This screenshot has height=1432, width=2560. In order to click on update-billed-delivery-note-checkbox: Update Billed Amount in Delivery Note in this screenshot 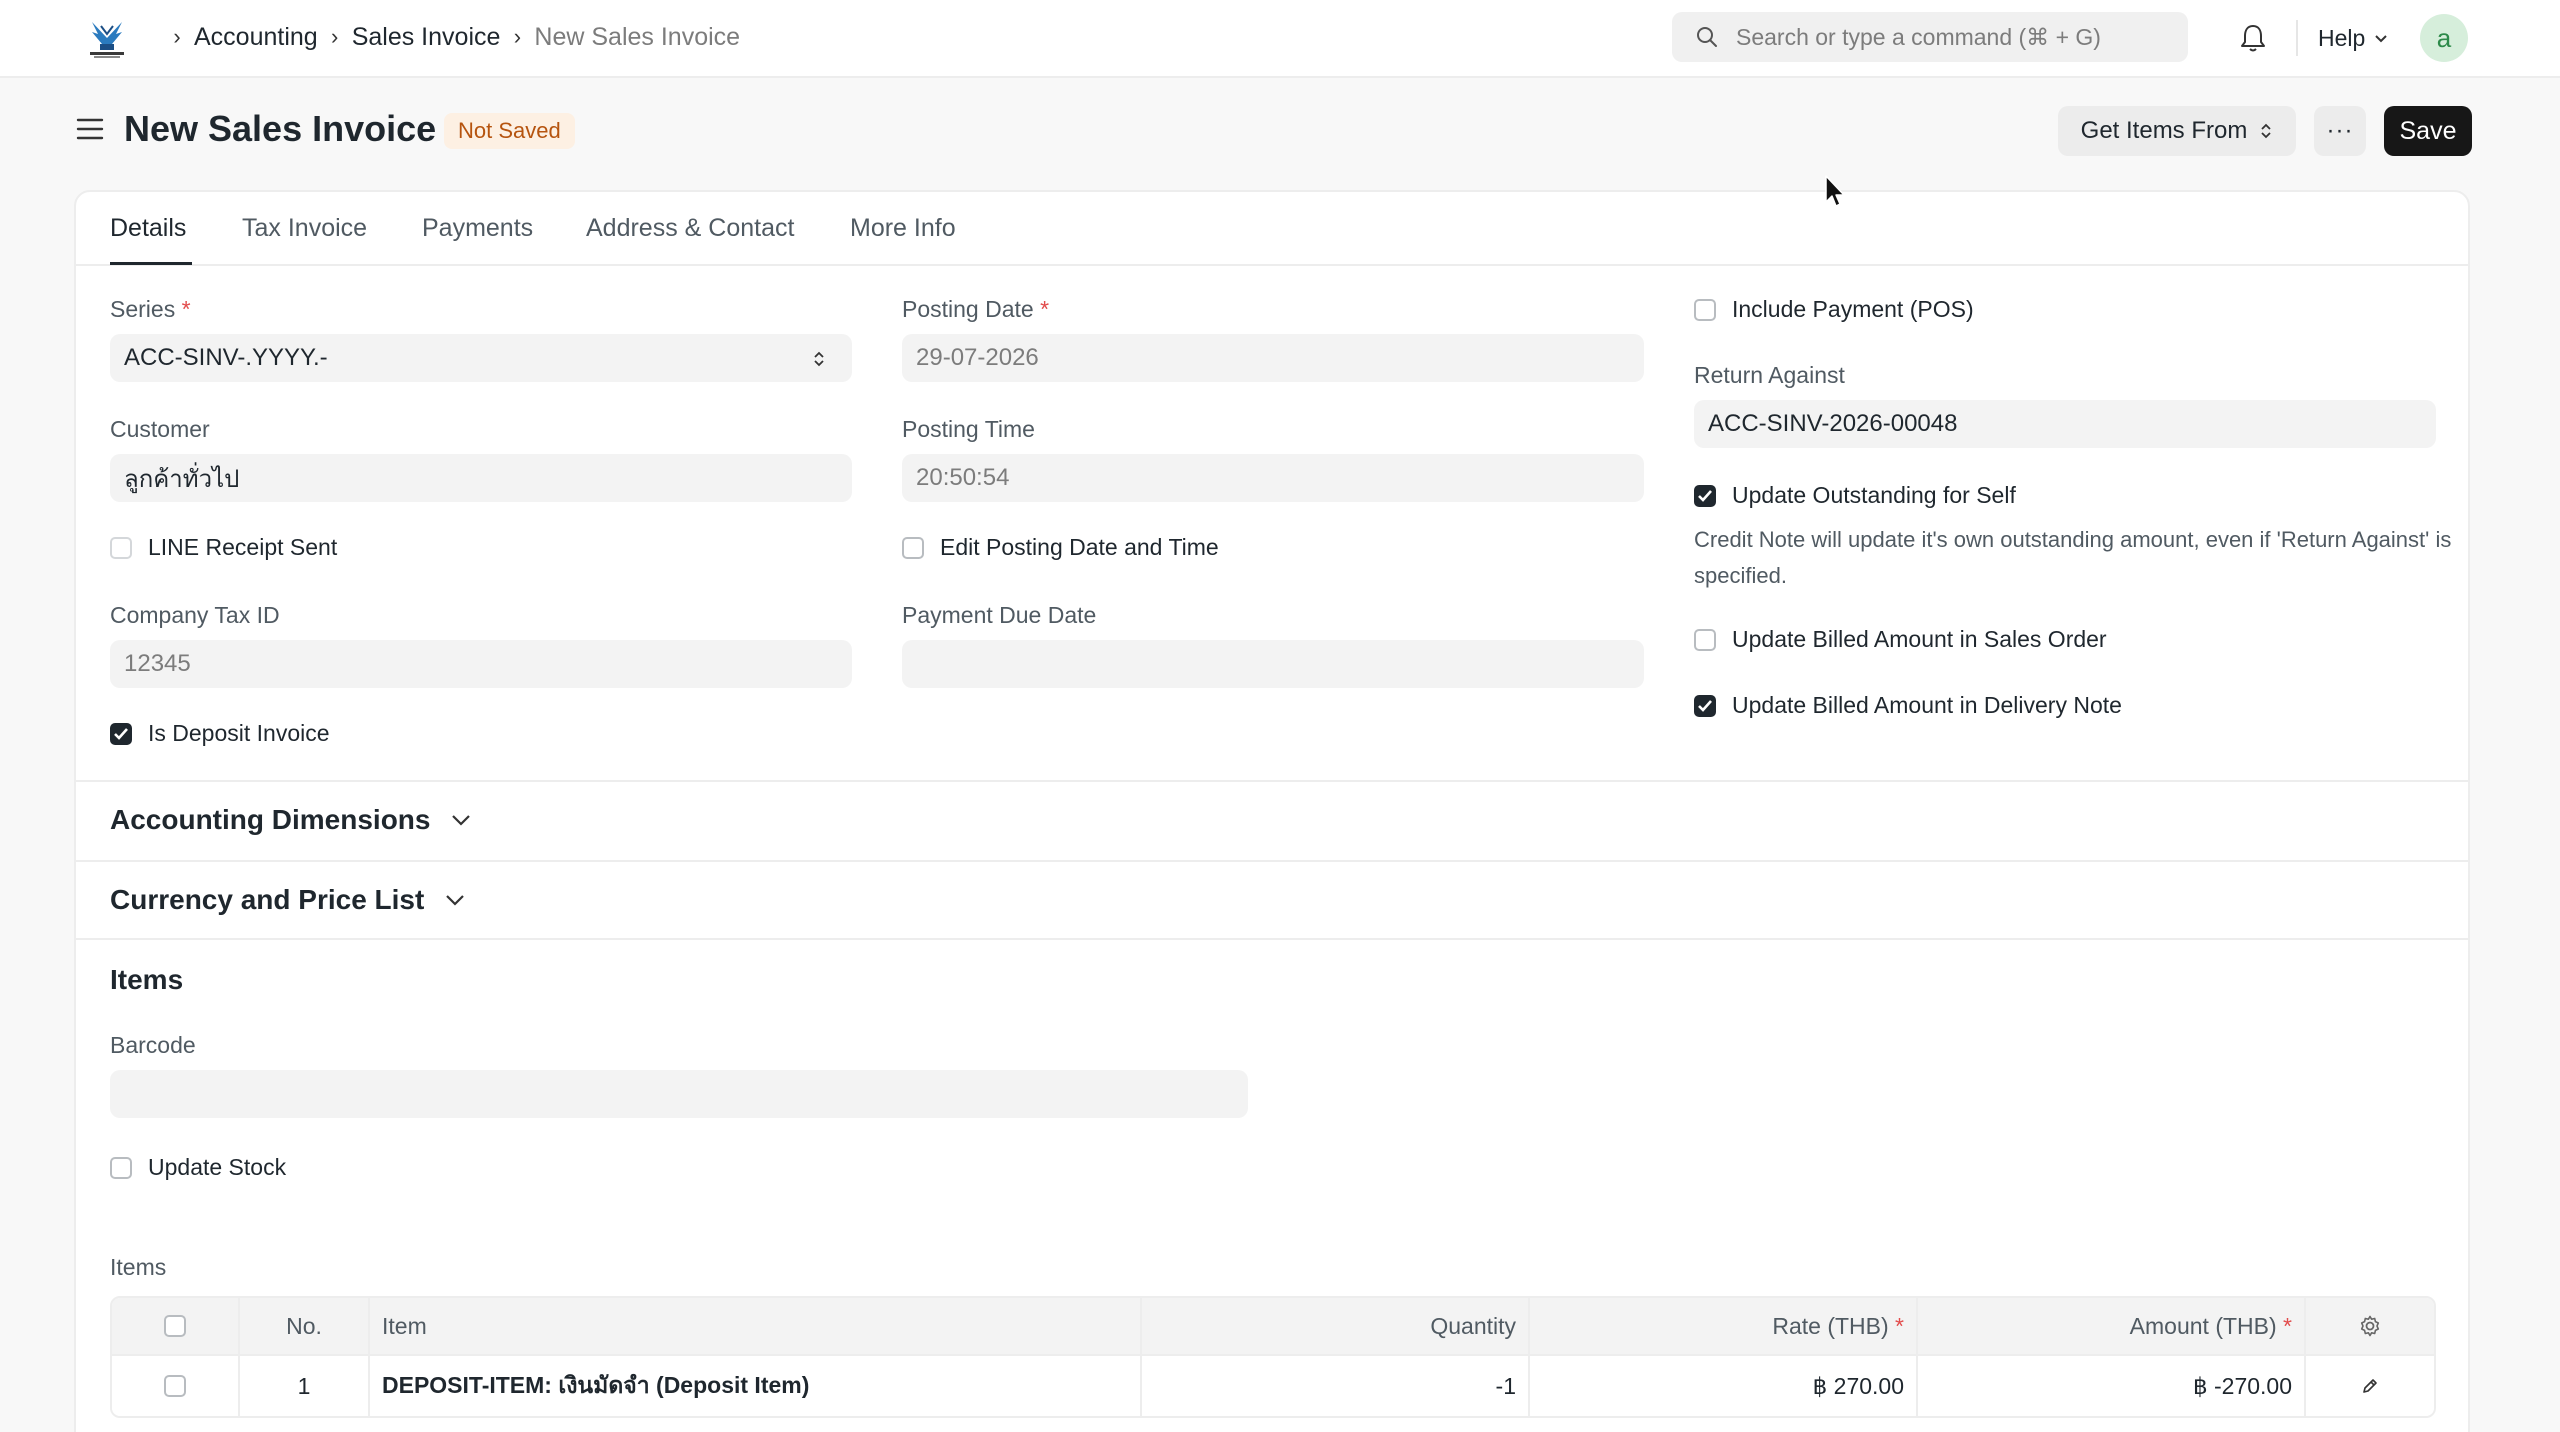, I will do `click(1908, 705)`.